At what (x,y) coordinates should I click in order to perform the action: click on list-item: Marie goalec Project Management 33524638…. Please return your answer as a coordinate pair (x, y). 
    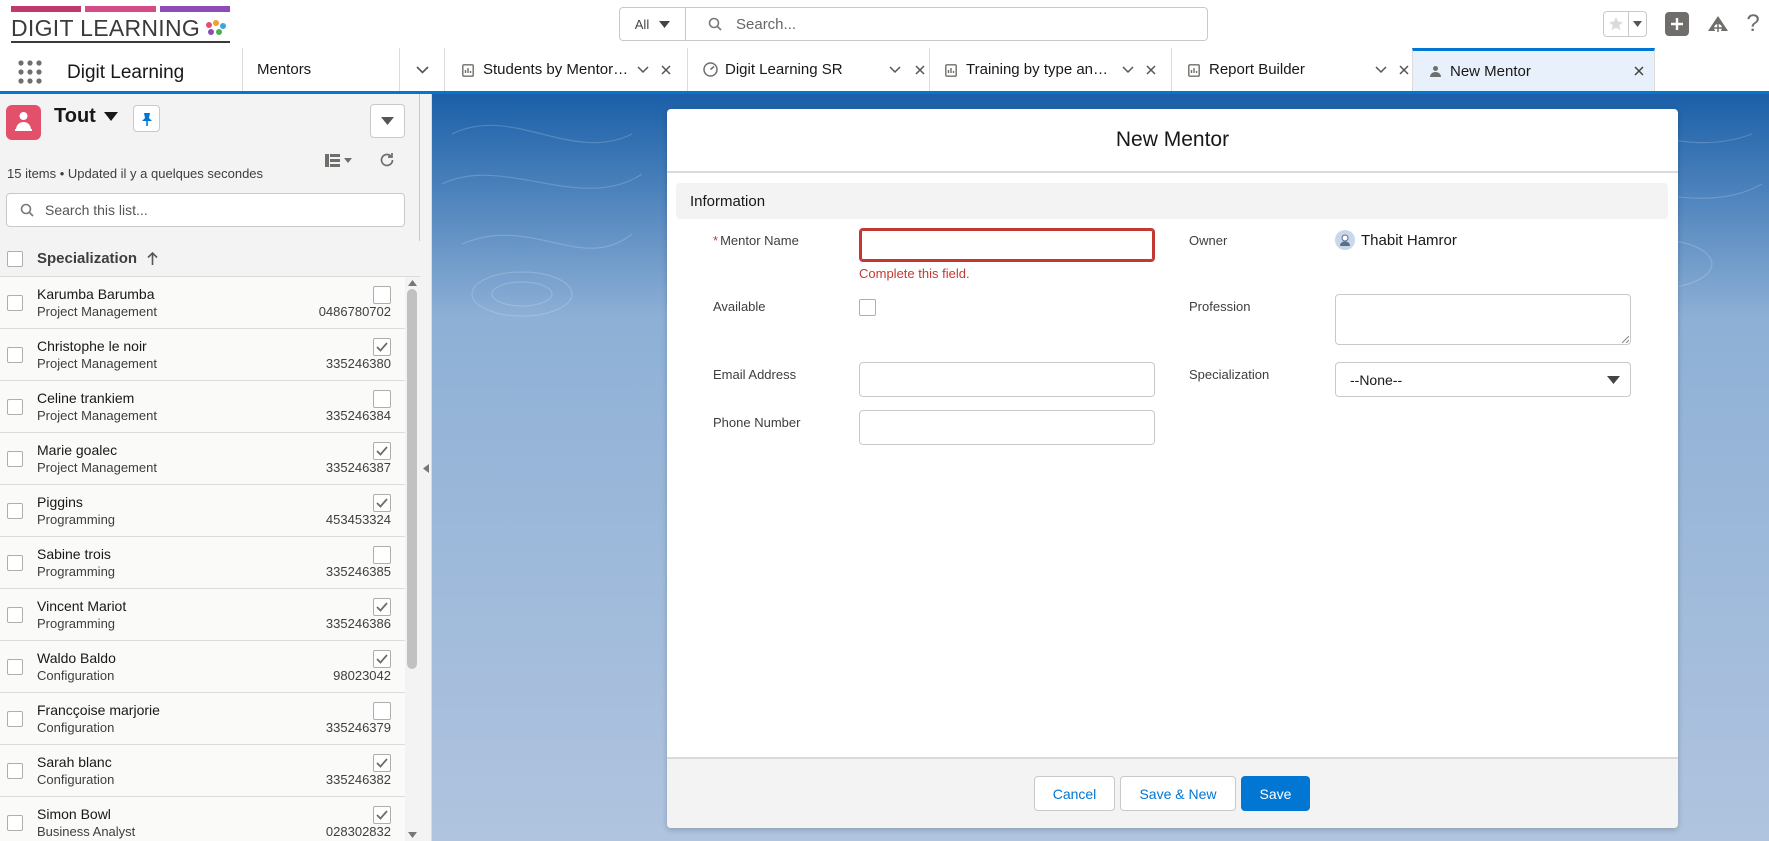
    Looking at the image, I should click on (202, 459).